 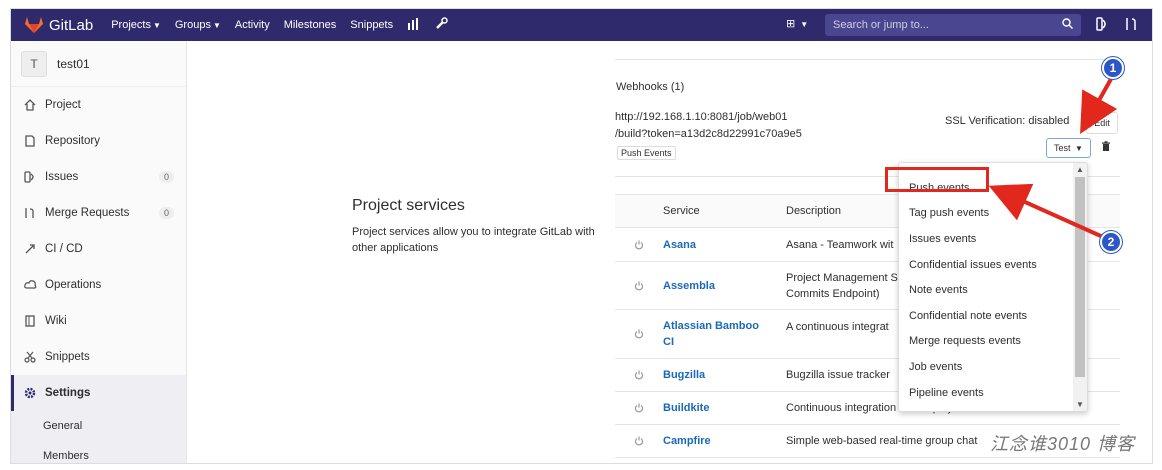 I want to click on sidebar-item-ci-cd: CI / CD, so click(x=98, y=249).